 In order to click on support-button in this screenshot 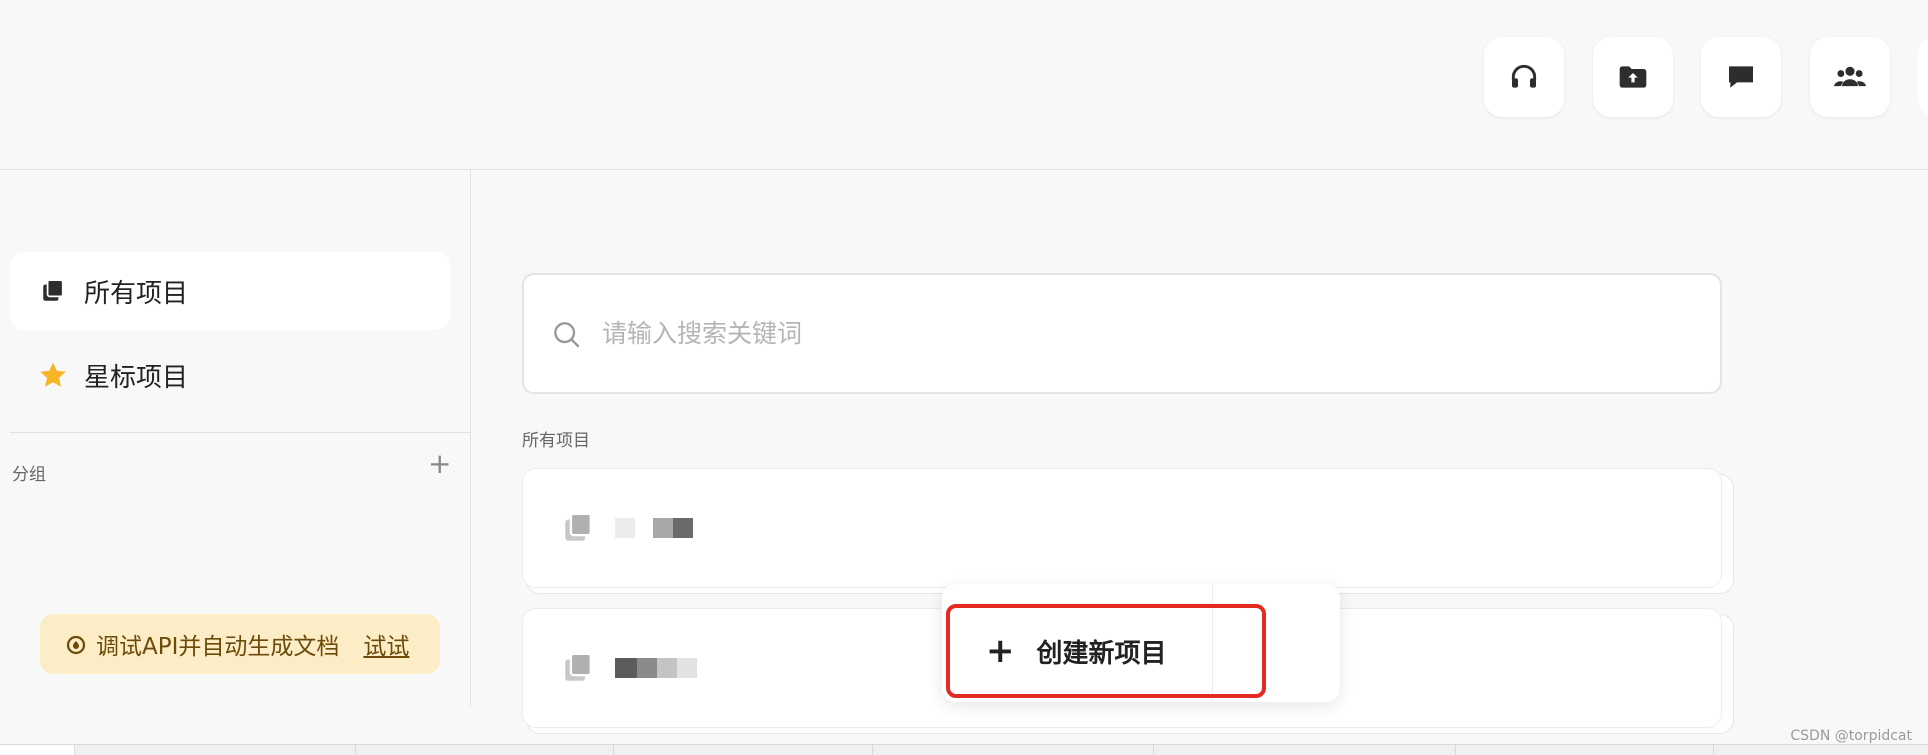, I will do `click(1524, 77)`.